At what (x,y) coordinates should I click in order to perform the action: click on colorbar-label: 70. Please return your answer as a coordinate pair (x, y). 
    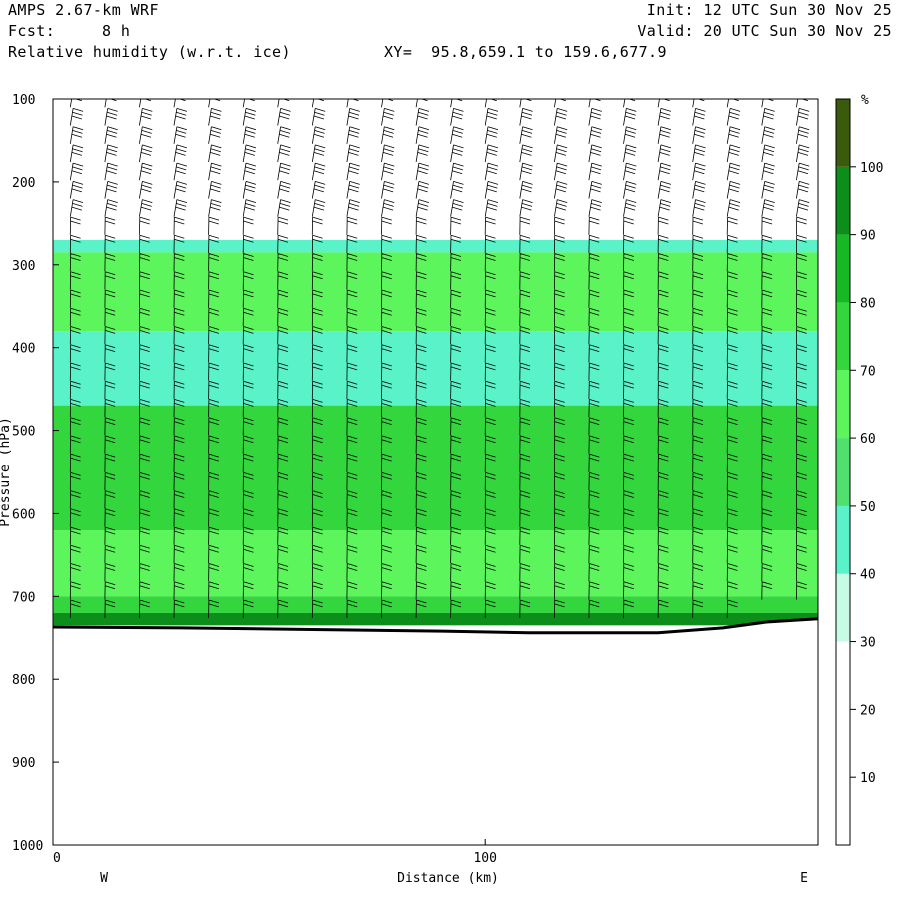
    Looking at the image, I should click on (868, 371).